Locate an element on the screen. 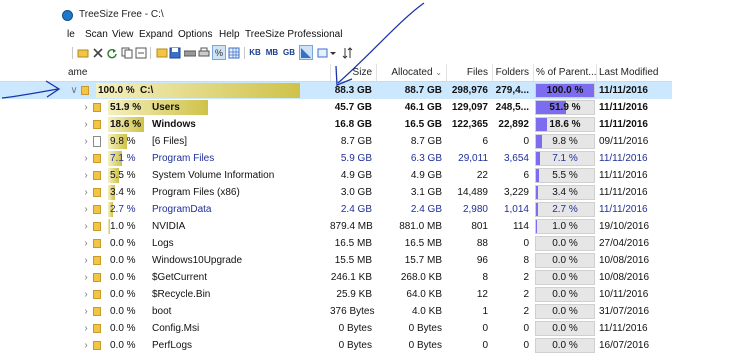 Image resolution: width=750 pixels, height=354 pixels. column-folders-header: Folders is located at coordinates (512, 72).